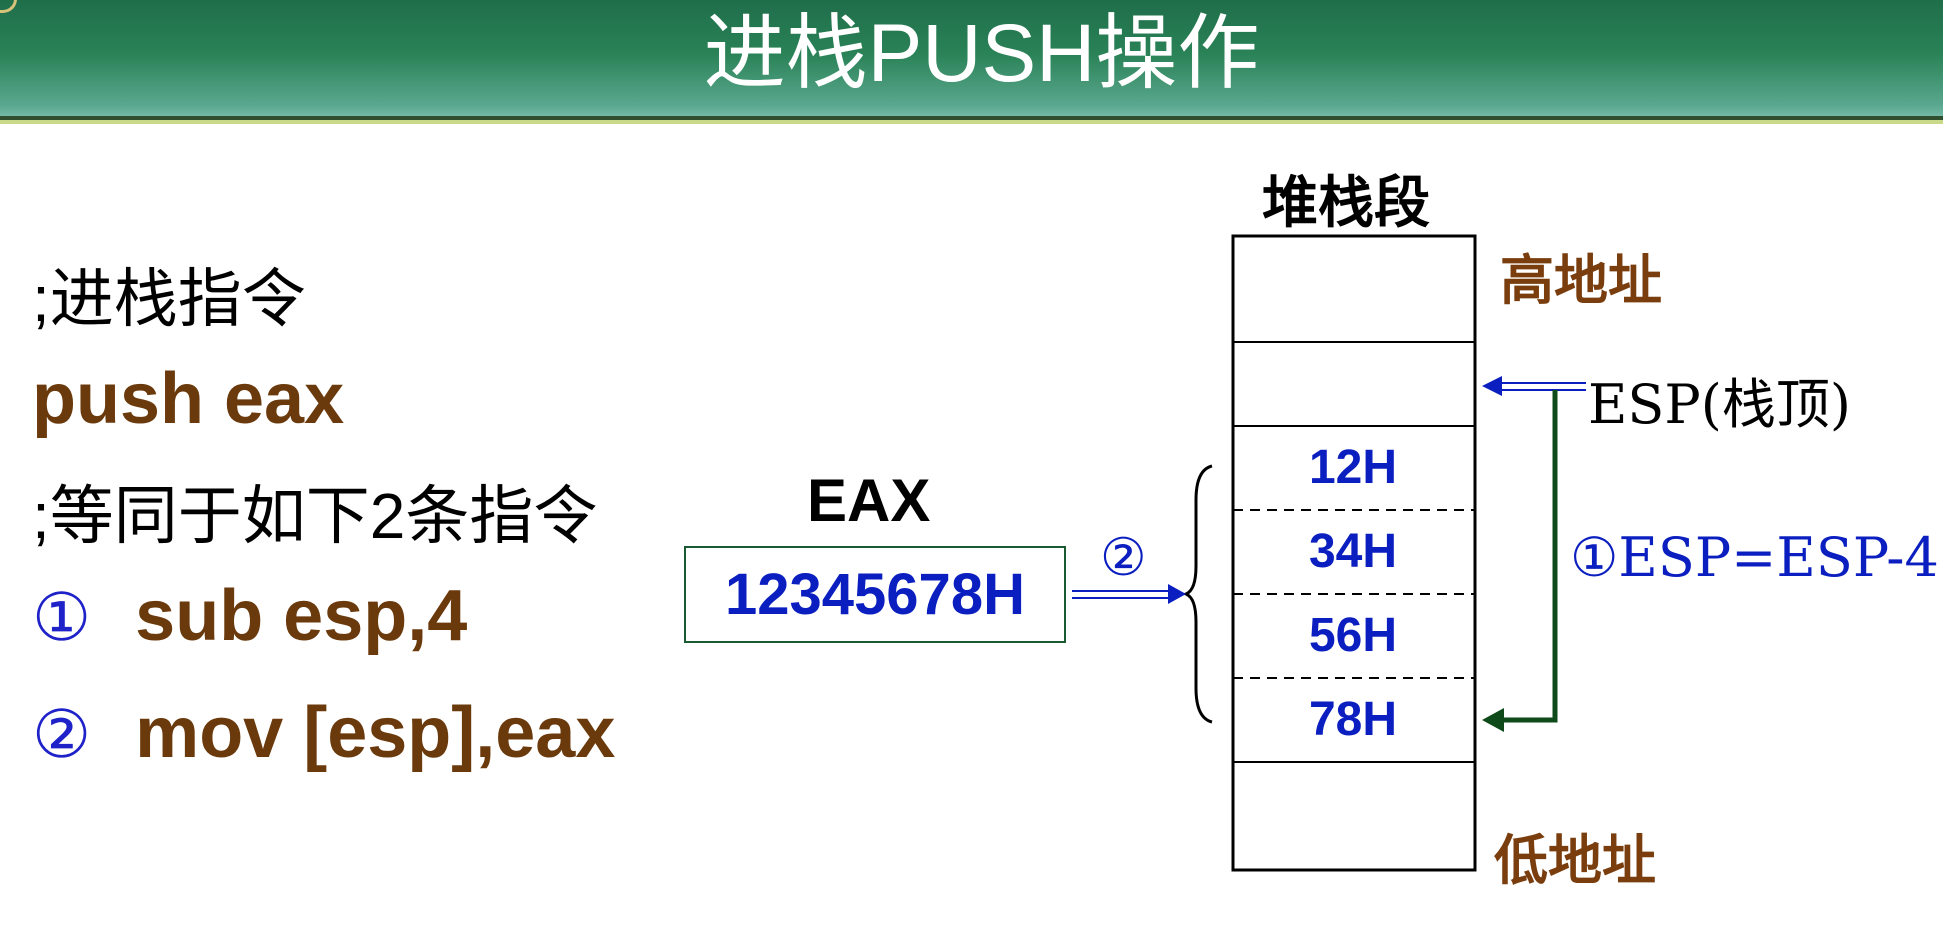 The height and width of the screenshot is (945, 1943). What do you see at coordinates (1346, 203) in the screenshot?
I see `stack-segment-title: 堆栈段` at bounding box center [1346, 203].